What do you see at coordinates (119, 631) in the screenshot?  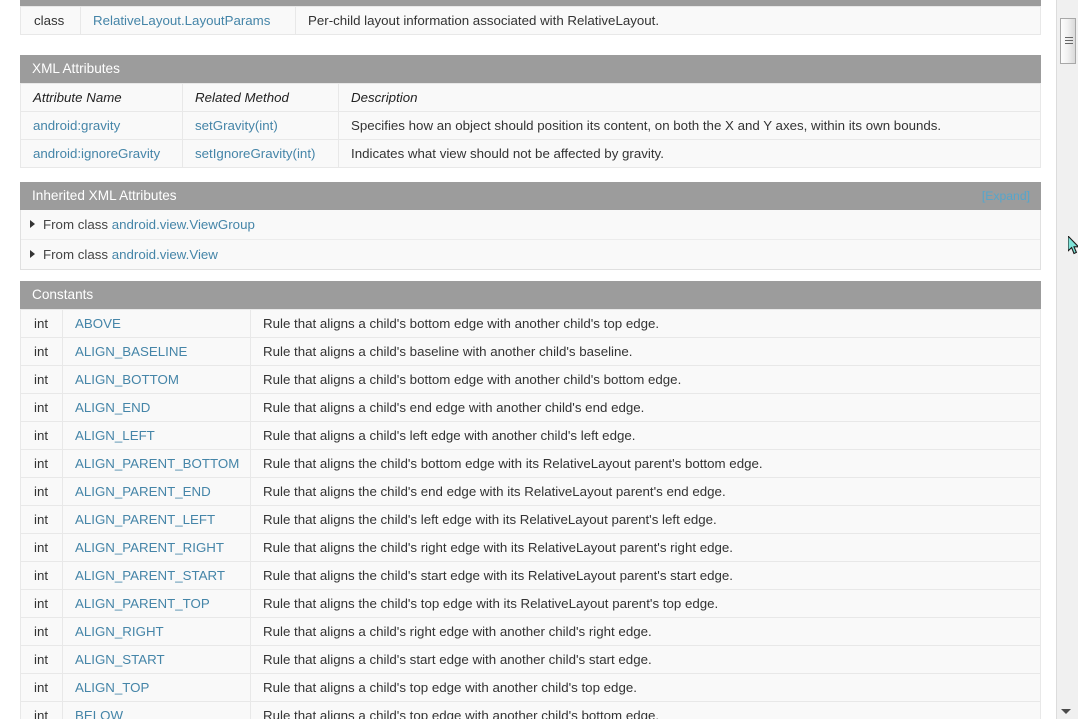 I see `constant-link: ALIGN_RIGHT` at bounding box center [119, 631].